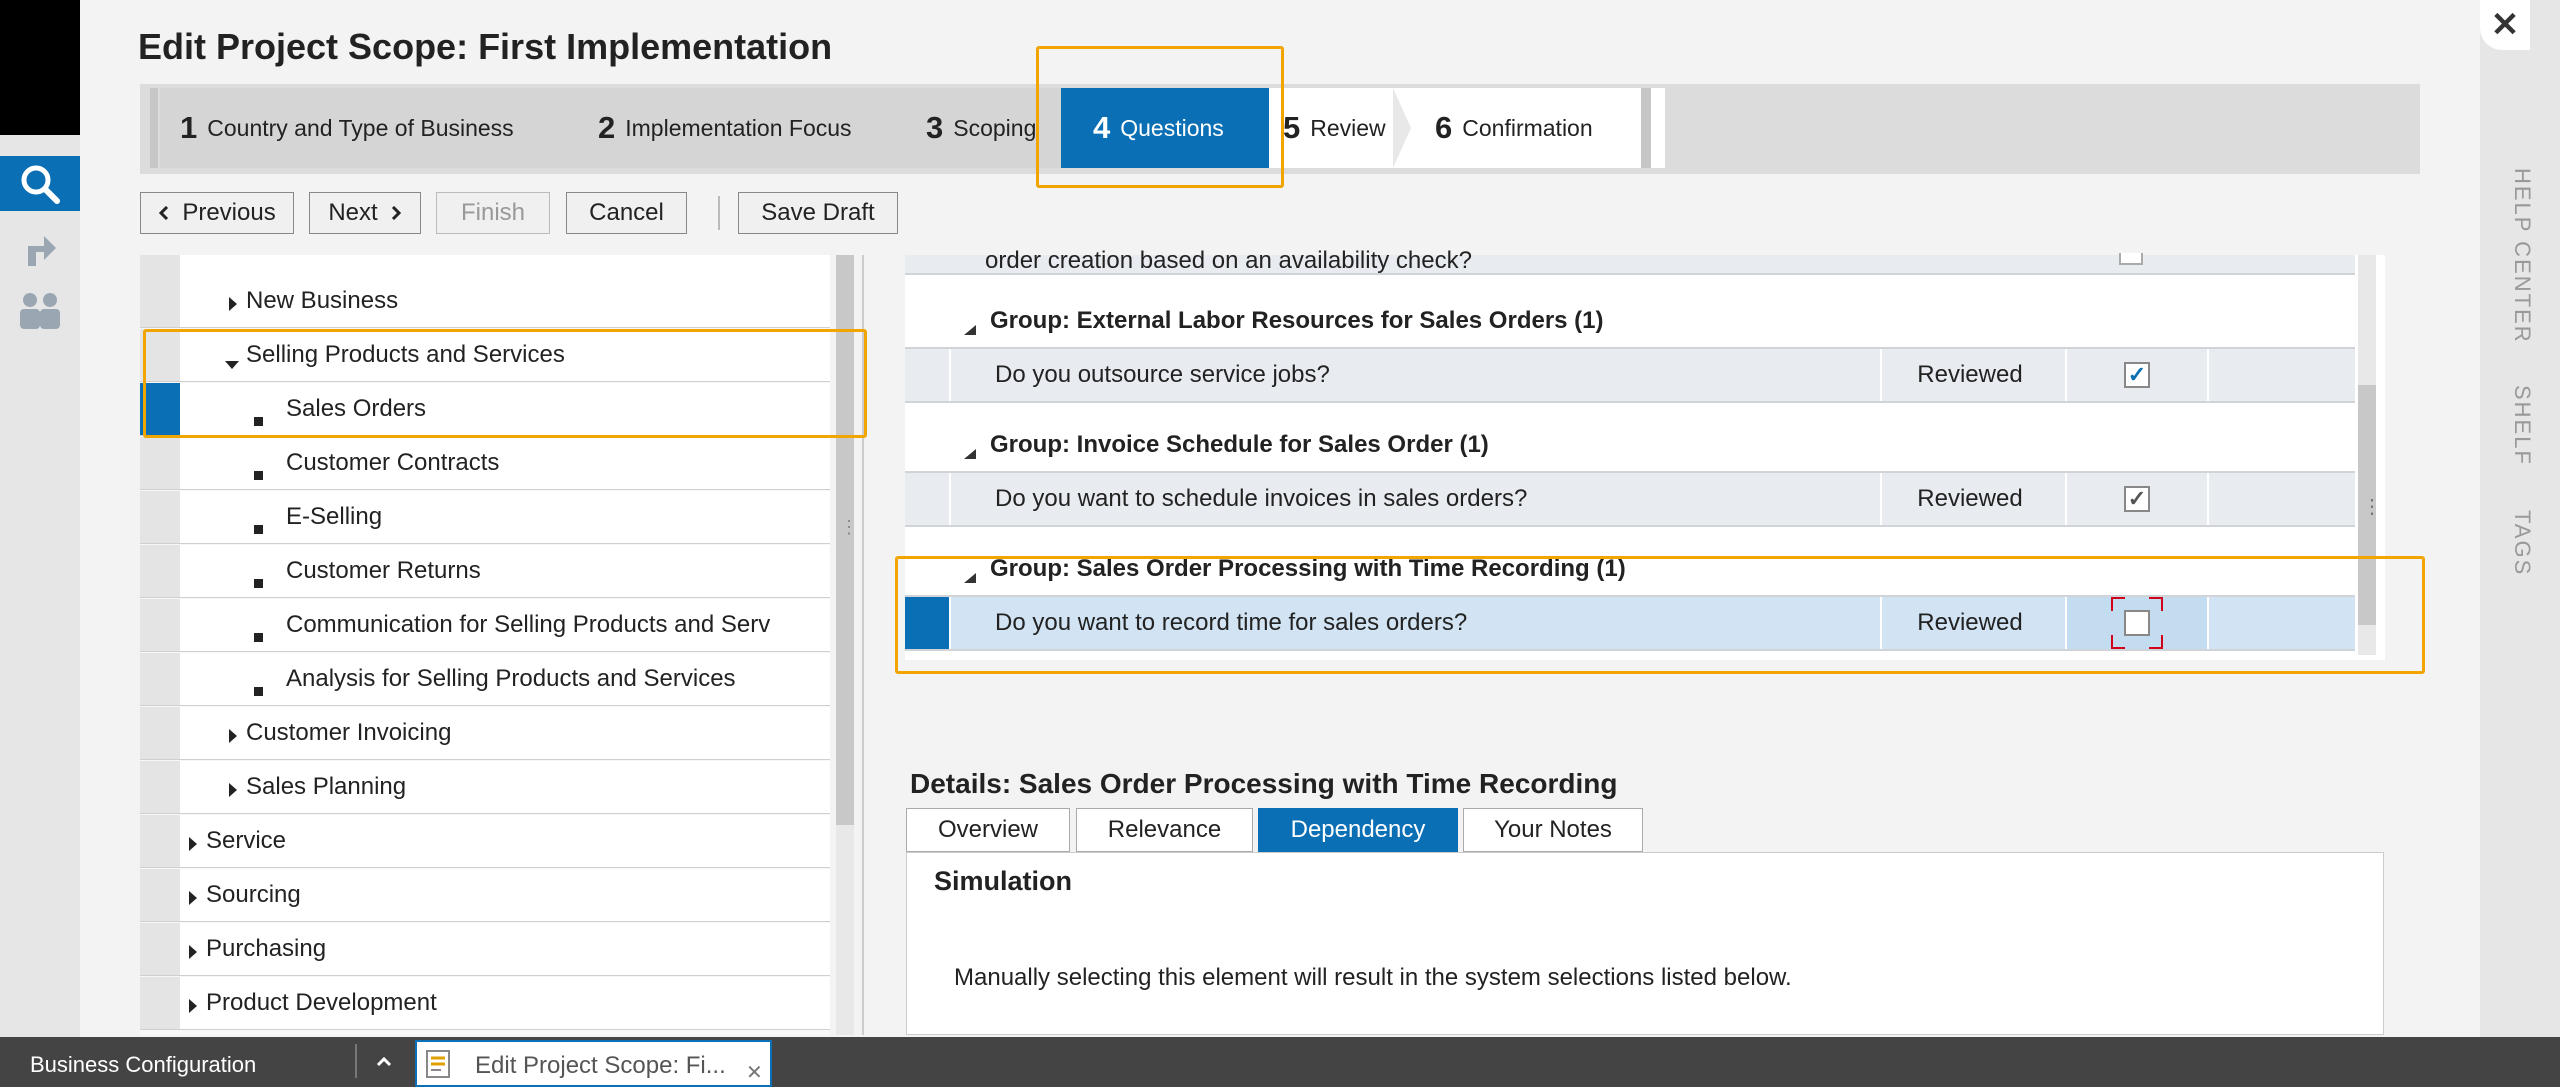 This screenshot has height=1087, width=2560. What do you see at coordinates (189, 127) in the screenshot?
I see `step-number: 1` at bounding box center [189, 127].